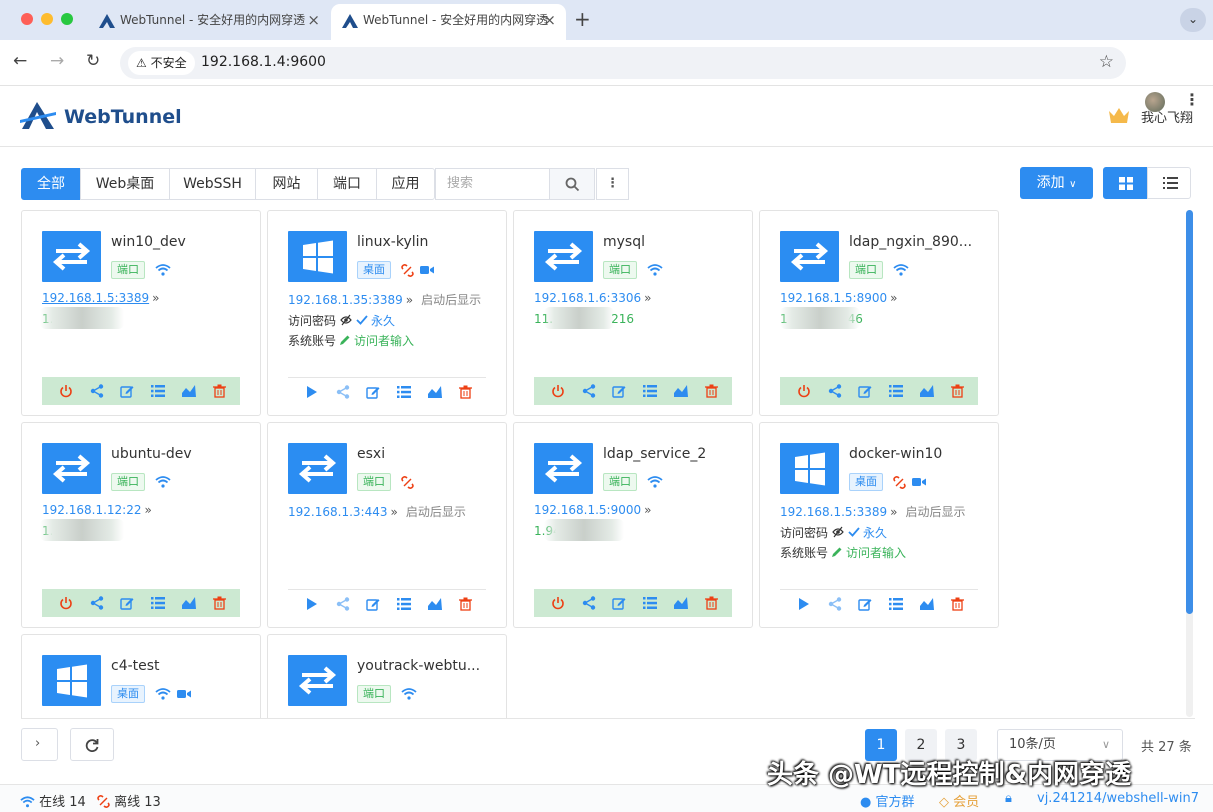 This screenshot has width=1213, height=812. I want to click on minimize-window-button, so click(47, 19).